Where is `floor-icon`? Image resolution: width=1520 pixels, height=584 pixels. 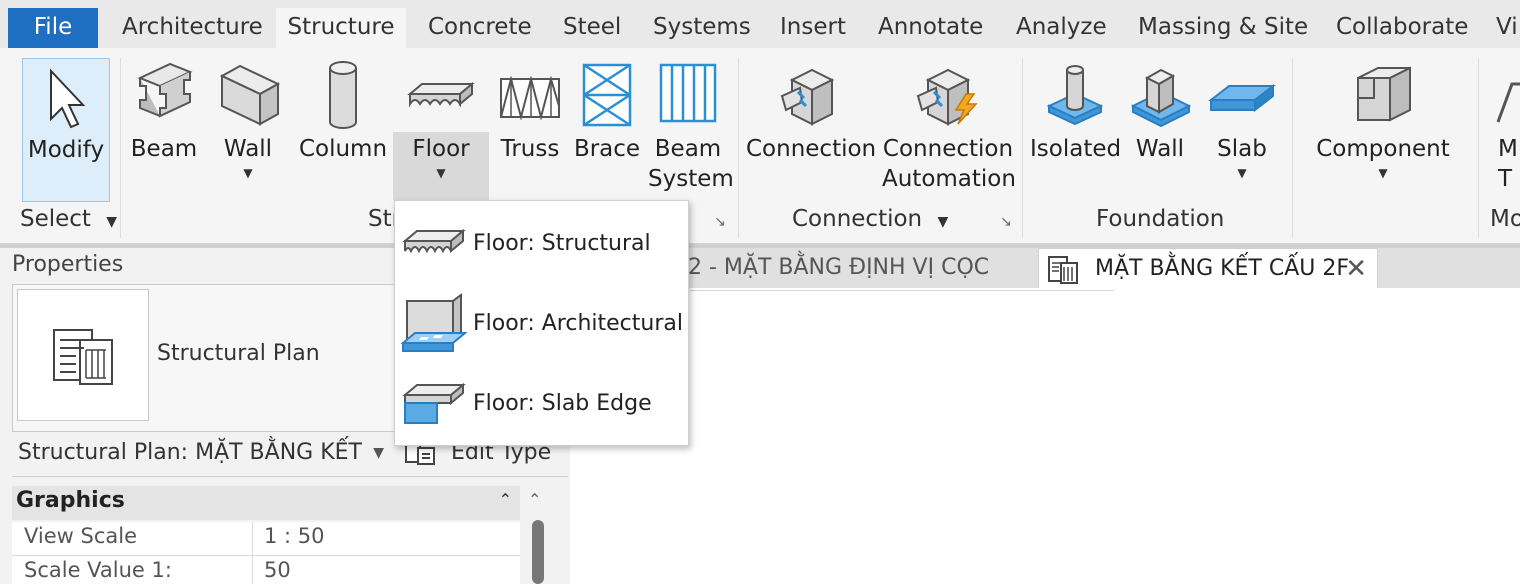
floor-icon is located at coordinates (441, 94).